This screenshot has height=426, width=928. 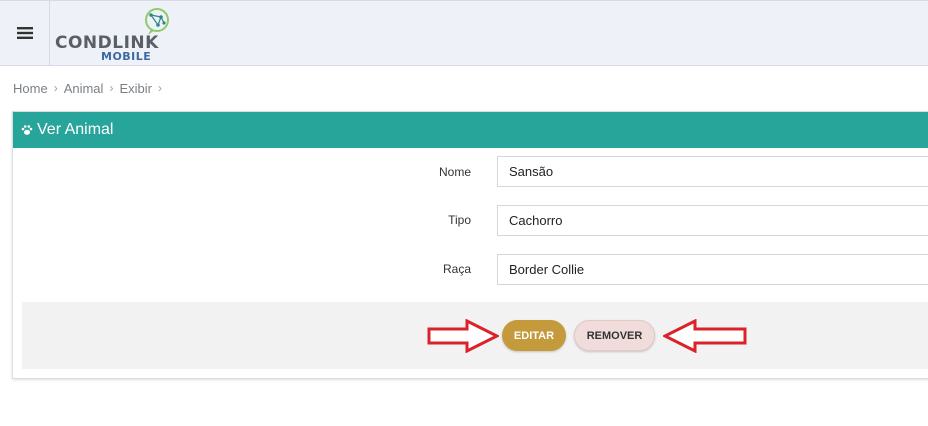 What do you see at coordinates (126, 56) in the screenshot?
I see `logo-subtext: MOBILE` at bounding box center [126, 56].